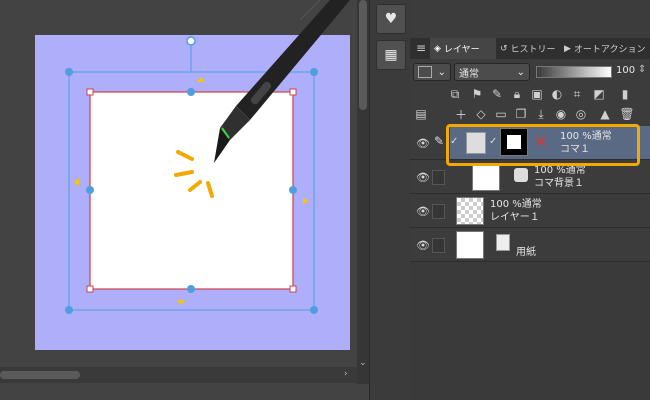 The height and width of the screenshot is (400, 650). Describe the element at coordinates (530, 211) in the screenshot. I see `layer-row-raster: 👁︎ 100 %通常 レイヤー１` at that location.